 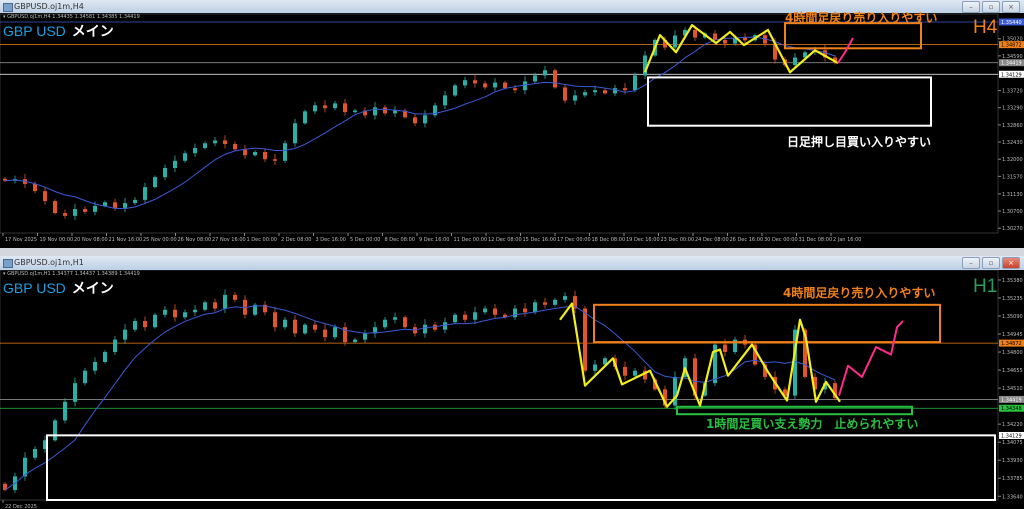 What do you see at coordinates (1012, 425) in the screenshot?
I see `y-tick-label: 1.34220` at bounding box center [1012, 425].